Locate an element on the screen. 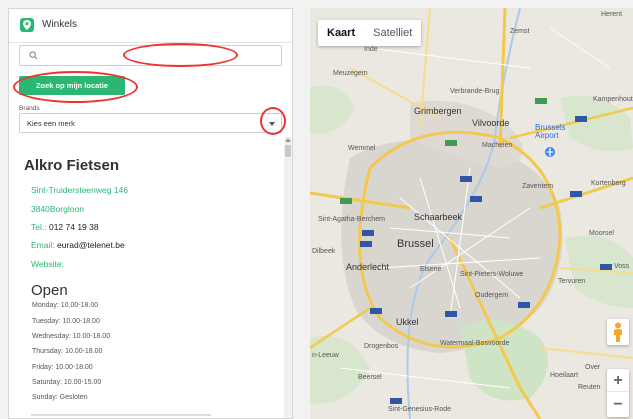 This screenshot has width=633, height=419. hours-tuesday: Tuesday: 10.00-18.00 is located at coordinates (66, 321).